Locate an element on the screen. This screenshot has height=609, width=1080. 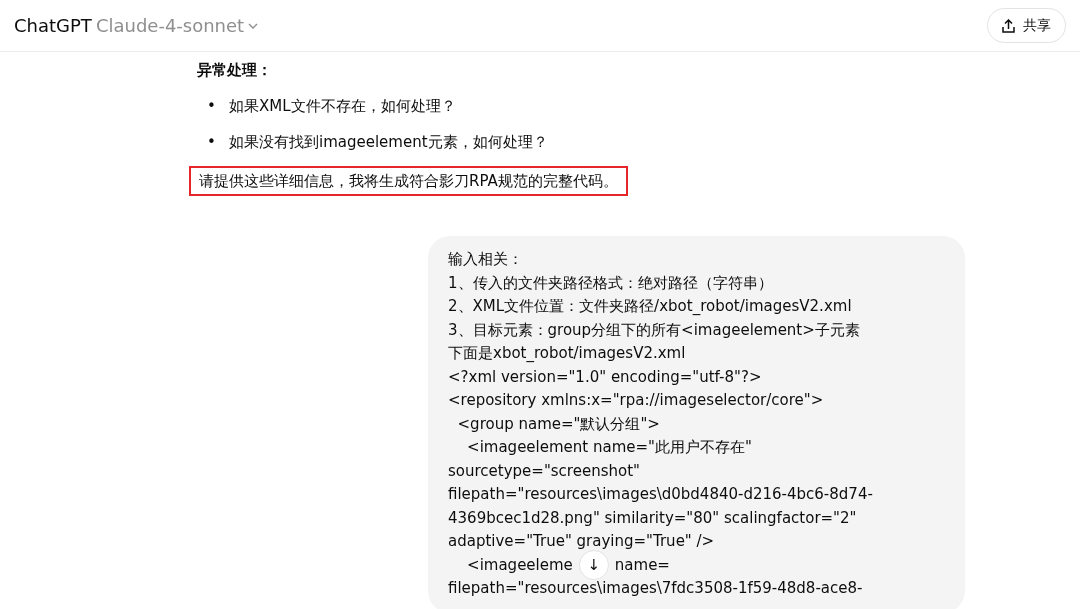
section-heading: 异常处理： is located at coordinates (235, 70).